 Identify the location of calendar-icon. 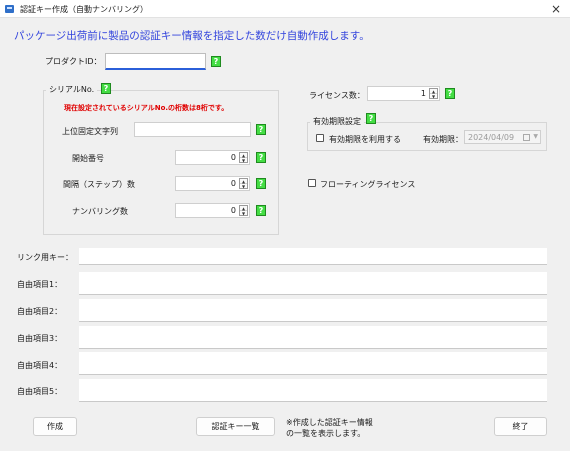
(526, 137).